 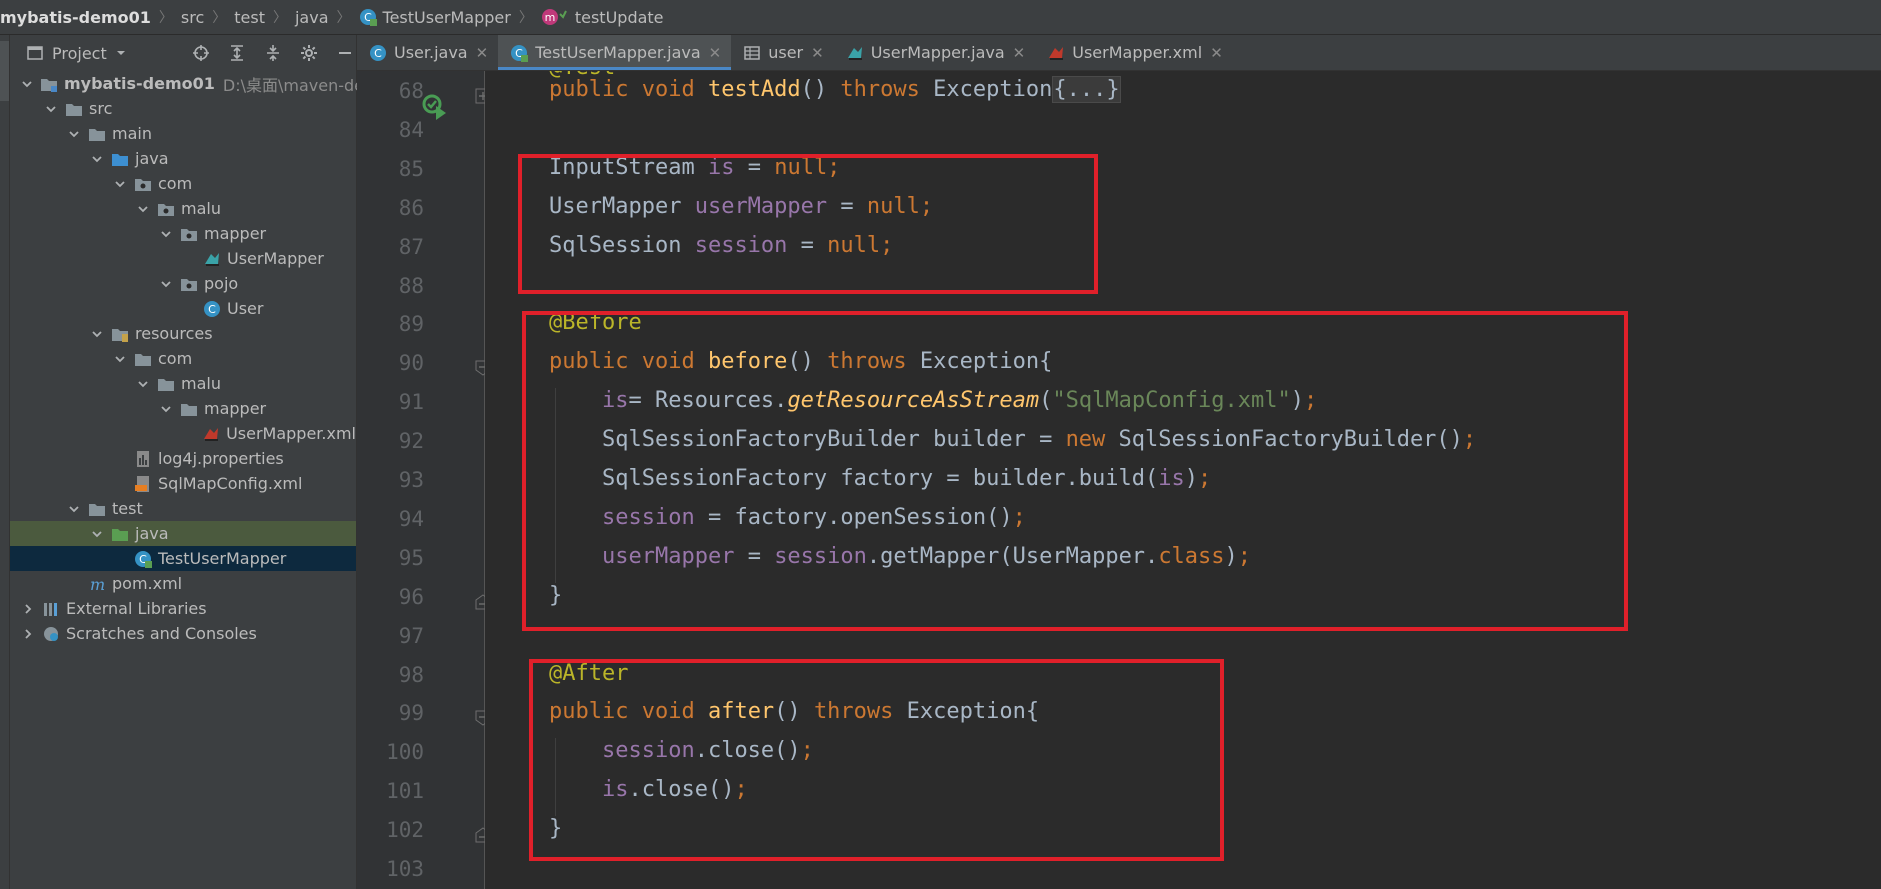 What do you see at coordinates (622, 245) in the screenshot?
I see `code-token: SqlSession` at bounding box center [622, 245].